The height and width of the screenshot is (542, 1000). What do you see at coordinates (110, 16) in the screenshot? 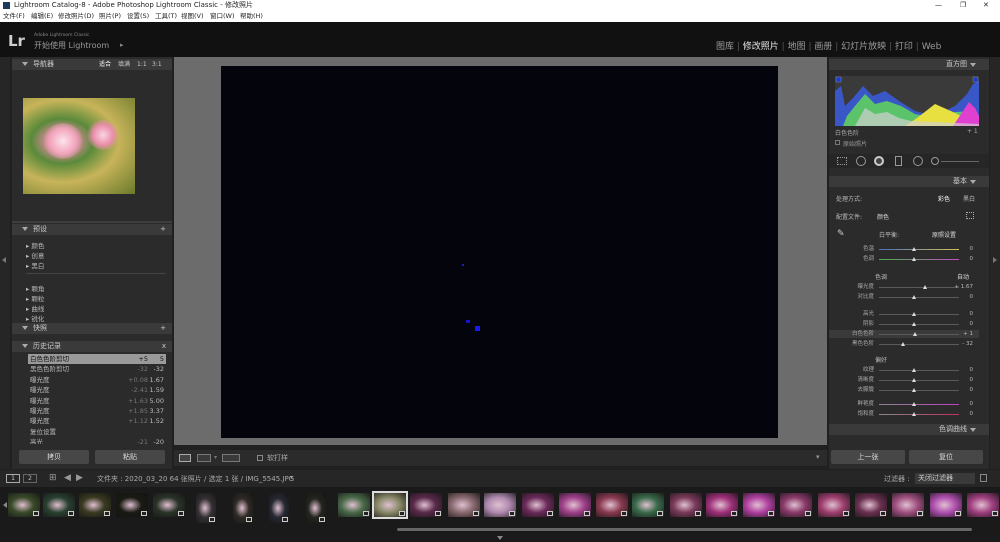
I see `menu-item: 照片(P)` at bounding box center [110, 16].